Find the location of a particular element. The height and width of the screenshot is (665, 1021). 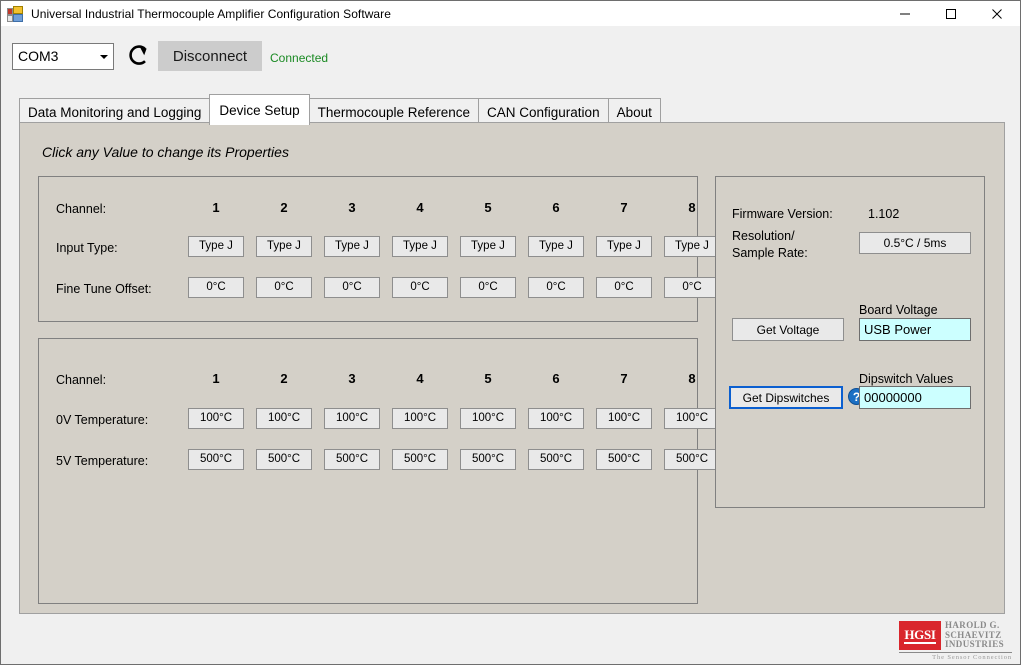

disconnect-button: Disconnect is located at coordinates (210, 56).